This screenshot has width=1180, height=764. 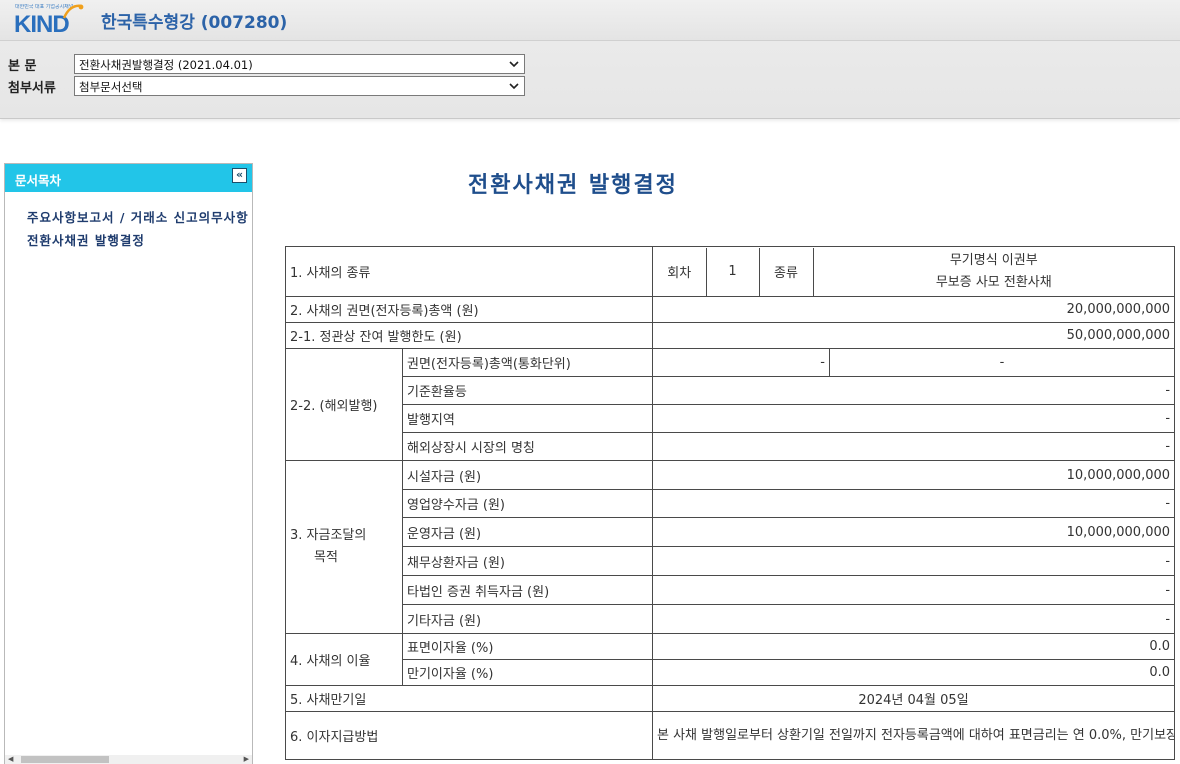 What do you see at coordinates (42, 24) in the screenshot?
I see `logo-wordmark: KIND` at bounding box center [42, 24].